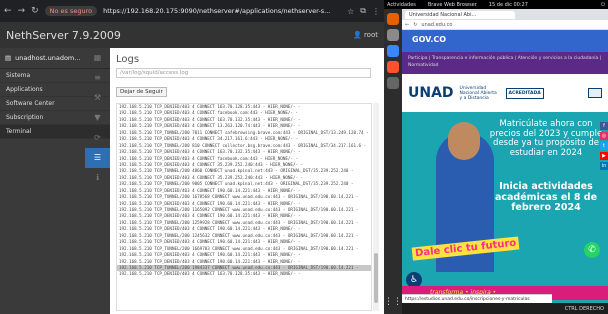 This screenshot has height=314, width=608. What do you see at coordinates (97, 118) in the screenshot?
I see `filter-icon: ▼` at bounding box center [97, 118].